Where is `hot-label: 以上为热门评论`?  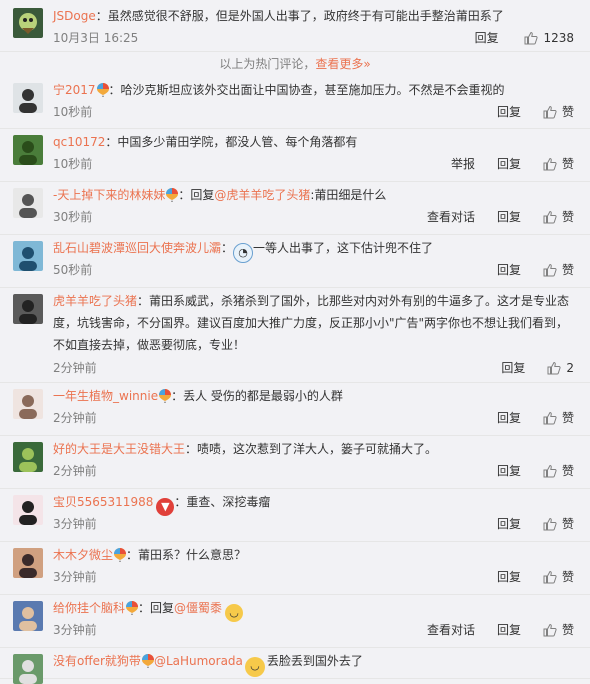 hot-label: 以上为热门评论 is located at coordinates (261, 64).